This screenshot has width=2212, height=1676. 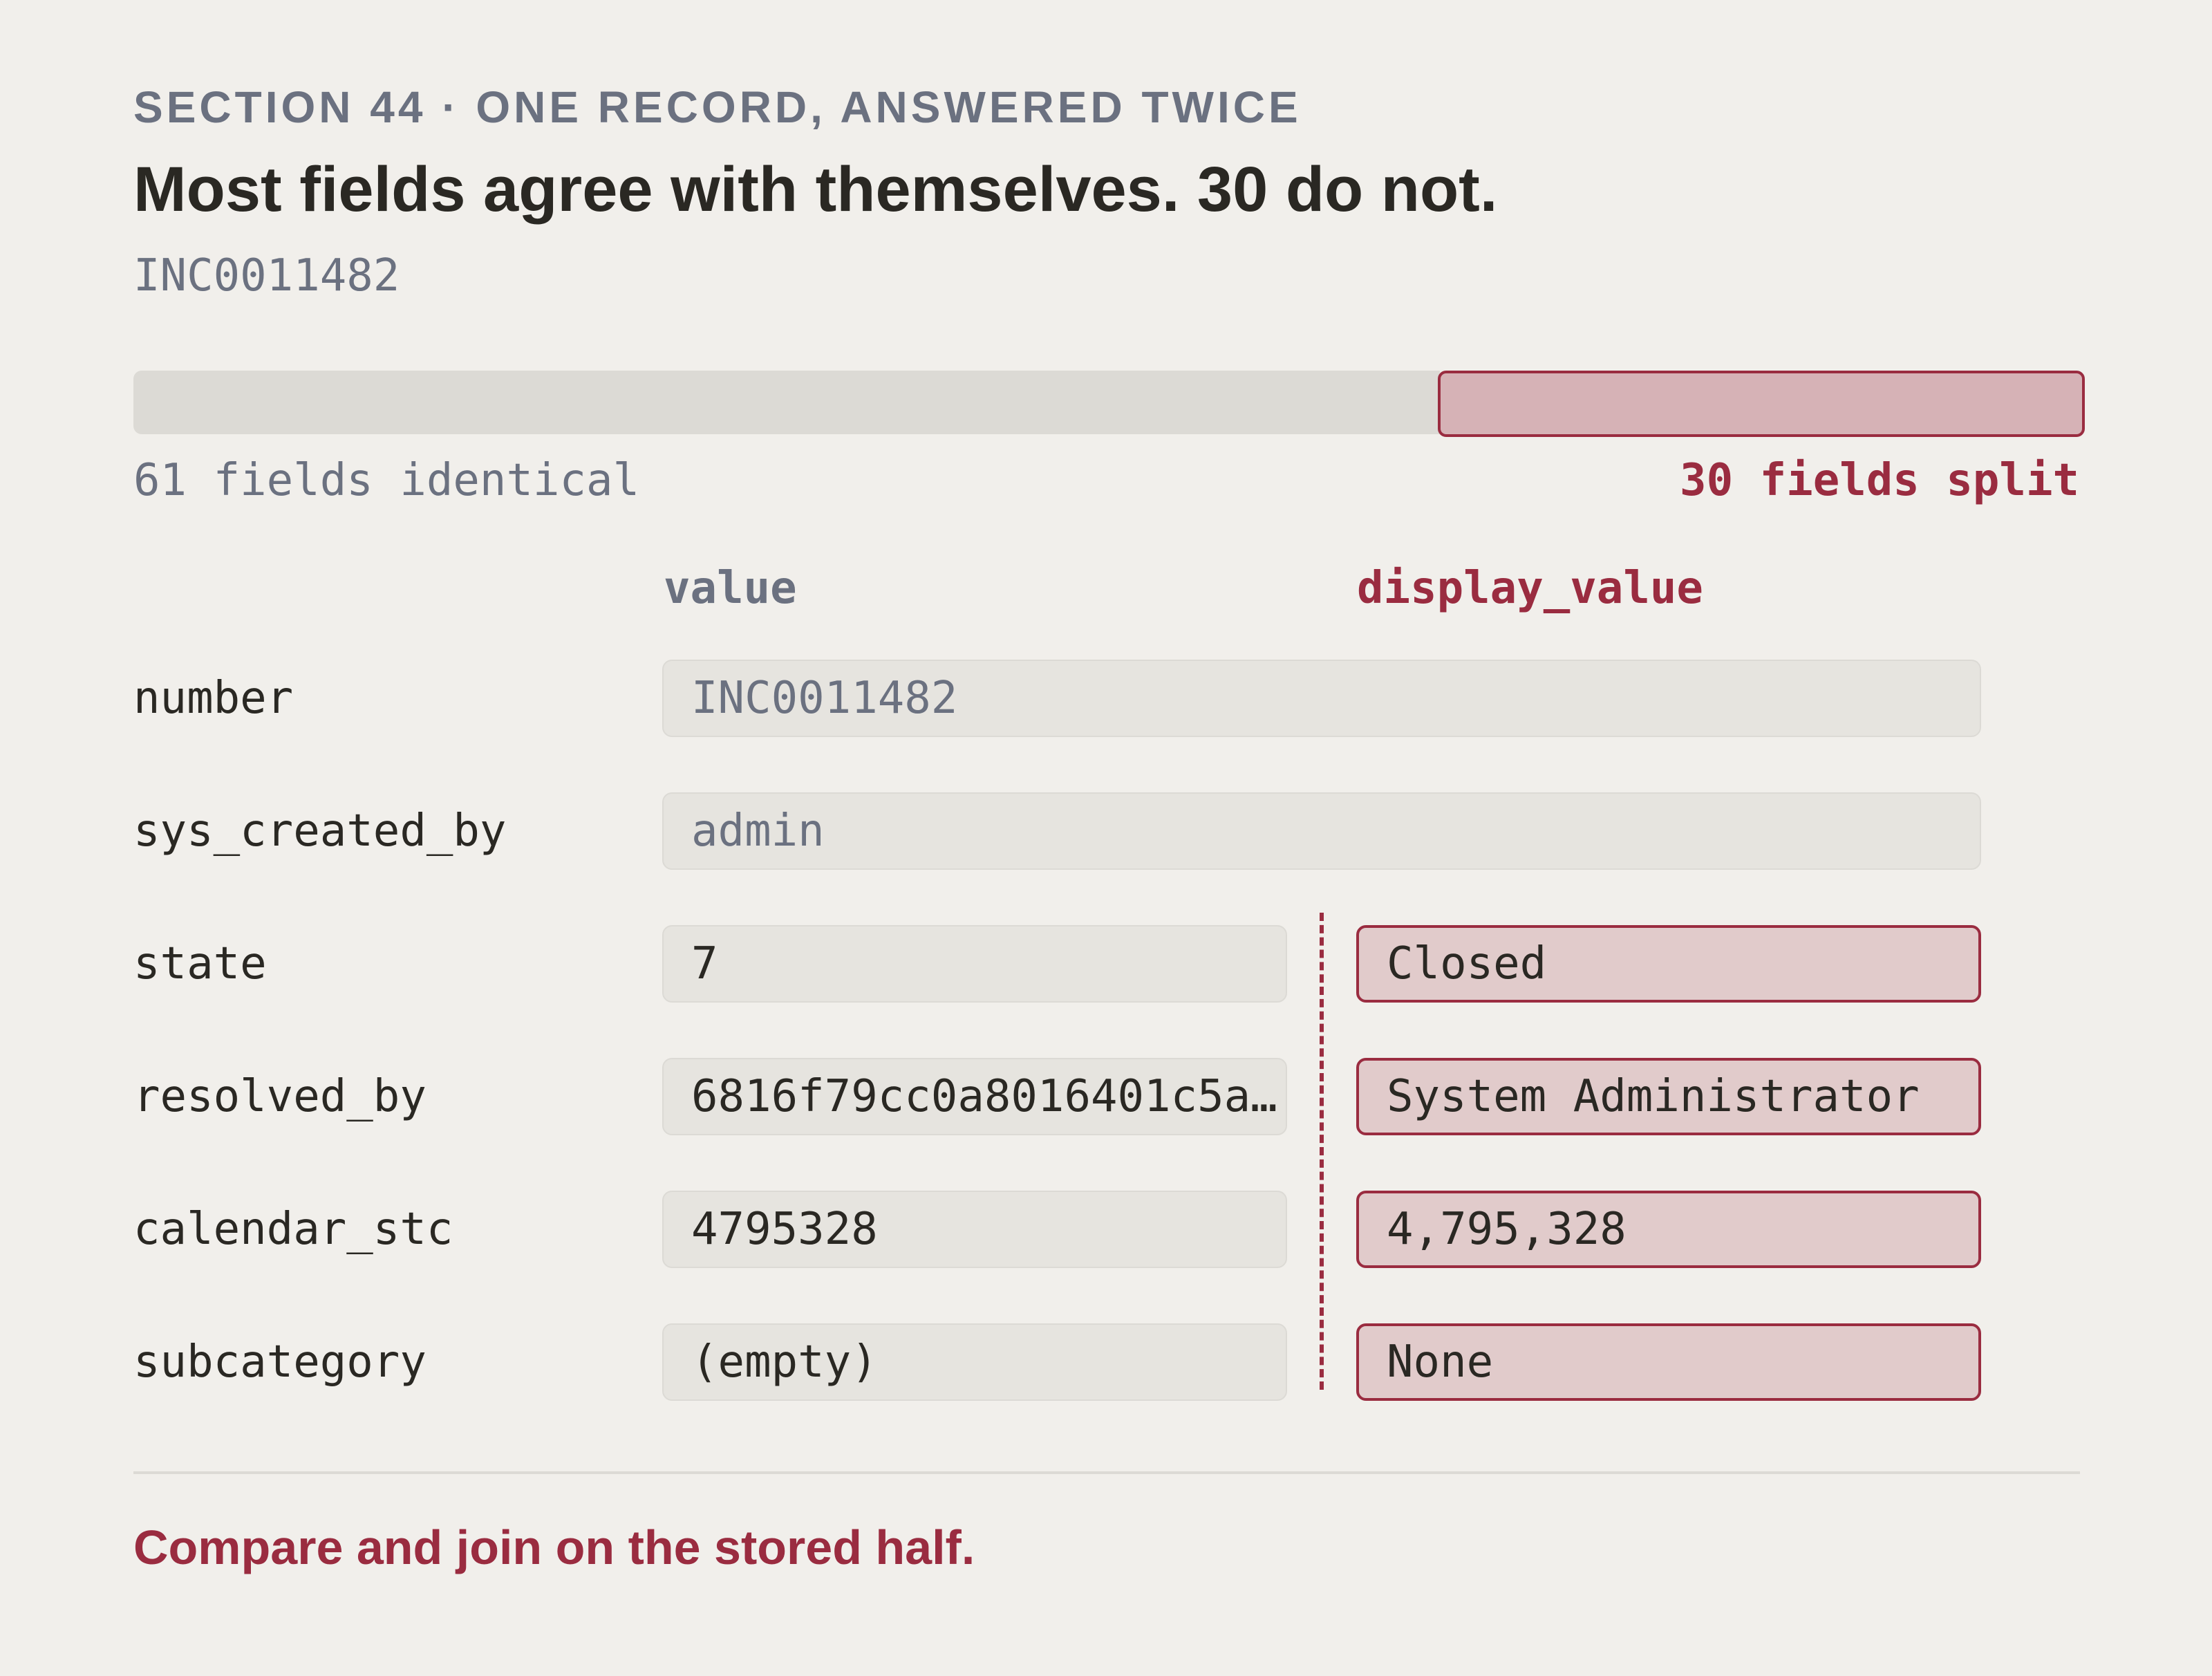 What do you see at coordinates (1530, 588) in the screenshot?
I see `display-value-column-header: display_value` at bounding box center [1530, 588].